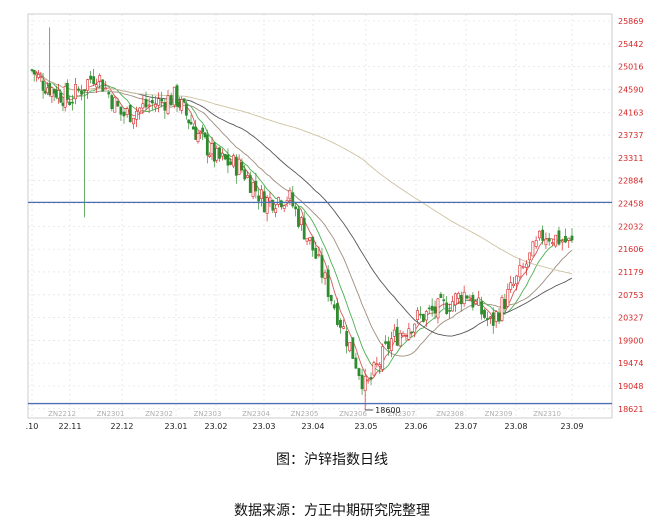 This screenshot has height=520, width=664. Describe the element at coordinates (630, 295) in the screenshot. I see `y-tick-label: 20753` at that location.